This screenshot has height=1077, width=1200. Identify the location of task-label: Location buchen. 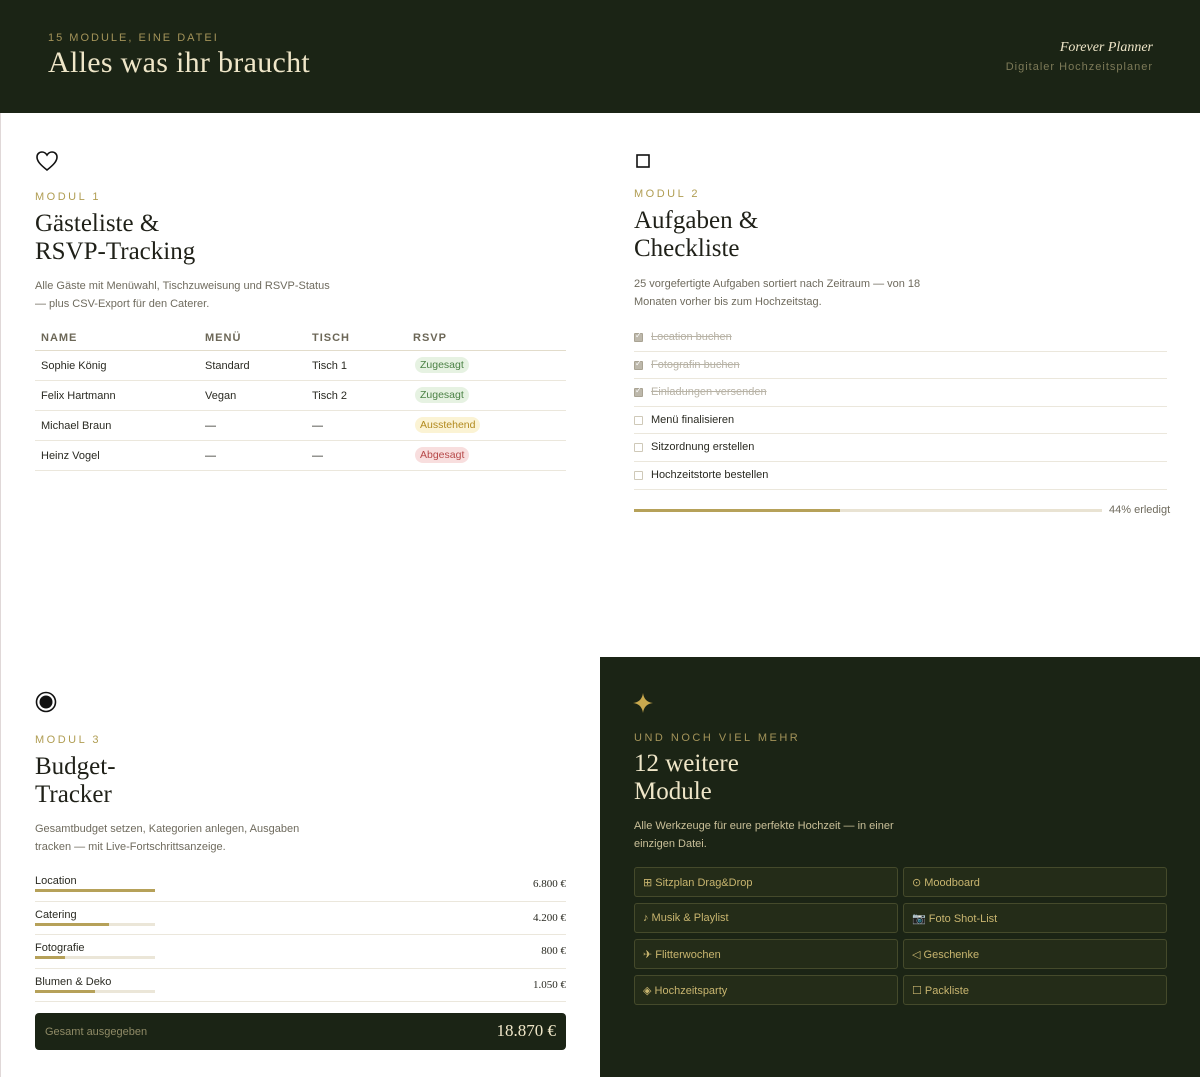
(691, 337).